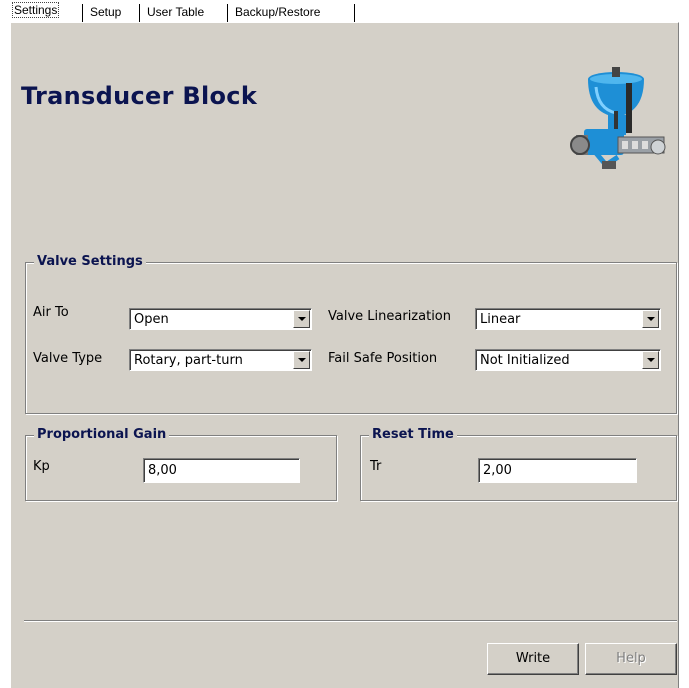 This screenshot has width=689, height=688. What do you see at coordinates (568, 319) in the screenshot?
I see `valve-linearization-select: Linear` at bounding box center [568, 319].